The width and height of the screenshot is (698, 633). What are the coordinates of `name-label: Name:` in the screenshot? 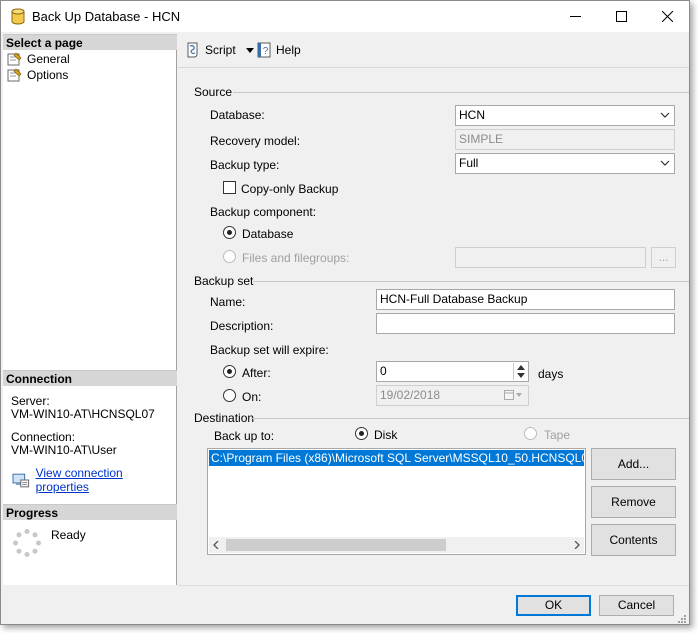 It's located at (228, 302).